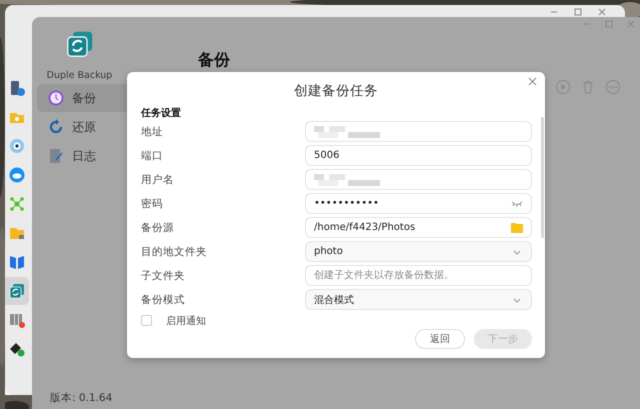 The width and height of the screenshot is (640, 409). Describe the element at coordinates (80, 398) in the screenshot. I see `version-label: 版本: 0.1.64` at that location.